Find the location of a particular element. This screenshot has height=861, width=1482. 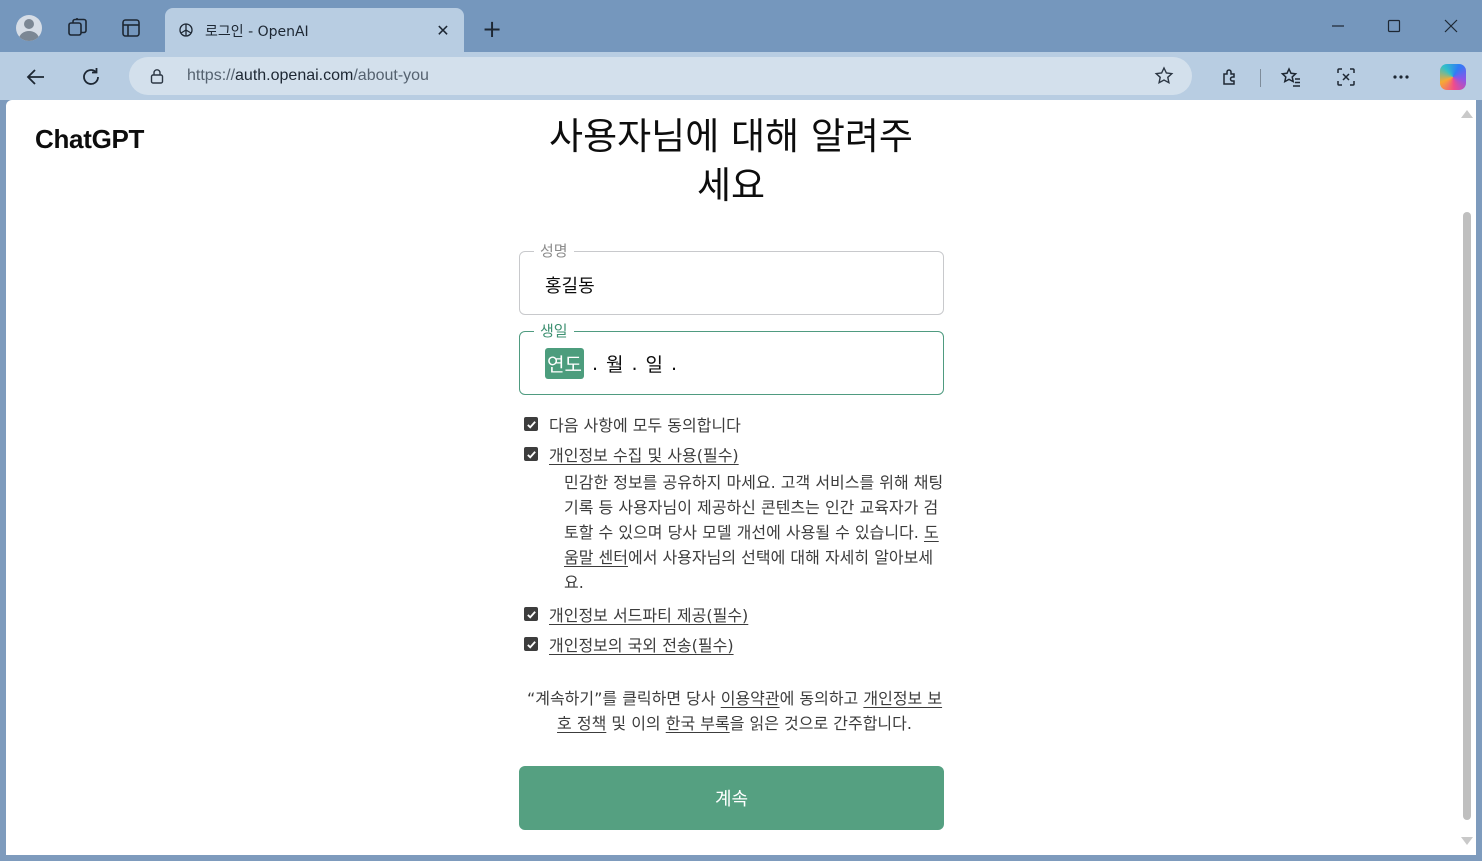

scrollbar-thumb is located at coordinates (1467, 516).